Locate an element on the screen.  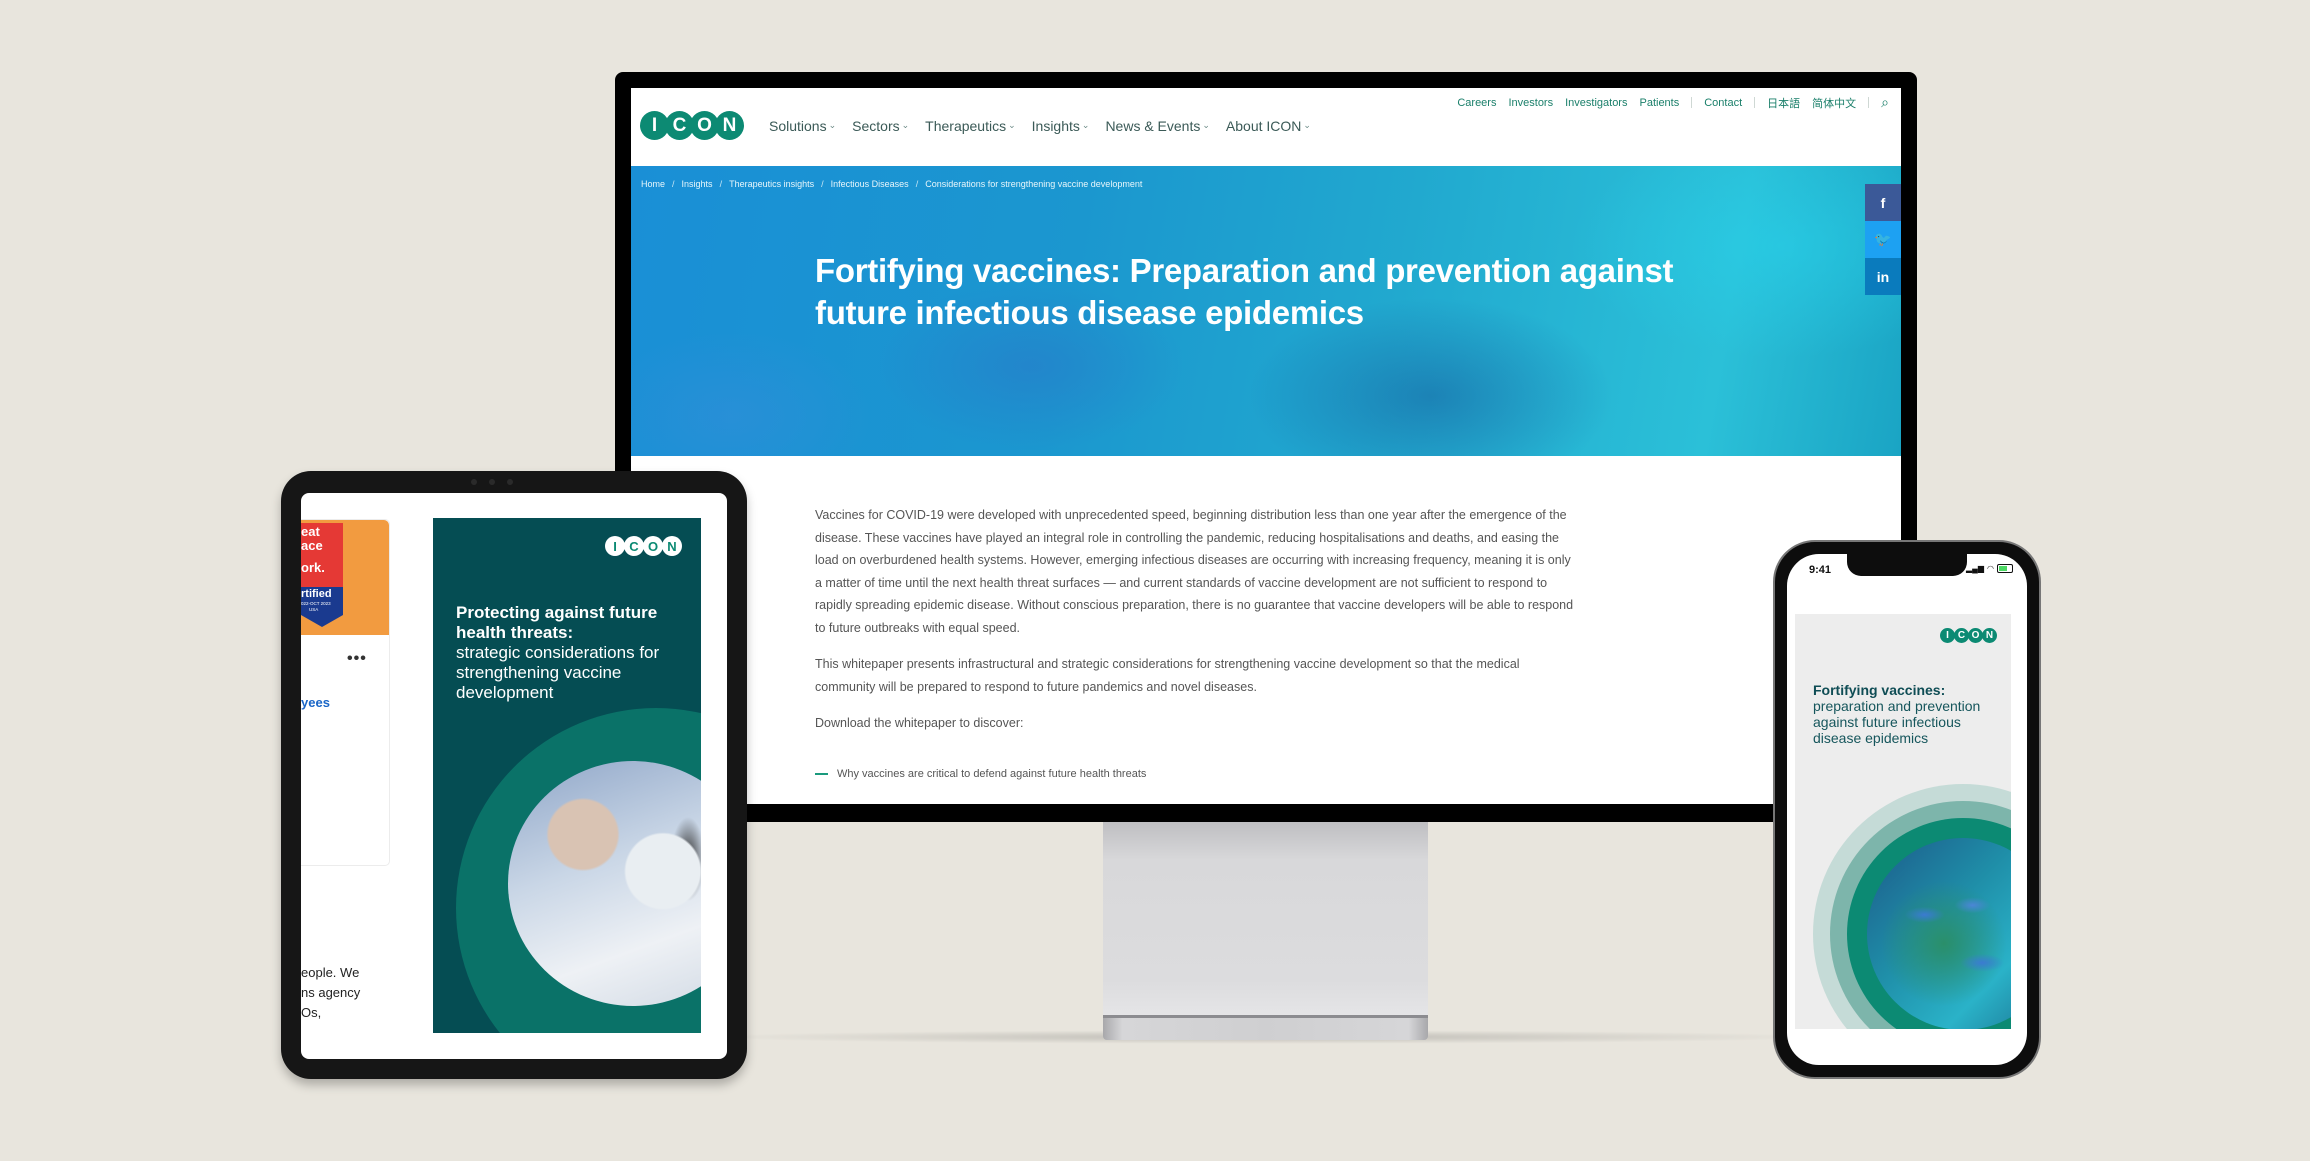
twitter-icon: 🐦 is located at coordinates (1883, 239).